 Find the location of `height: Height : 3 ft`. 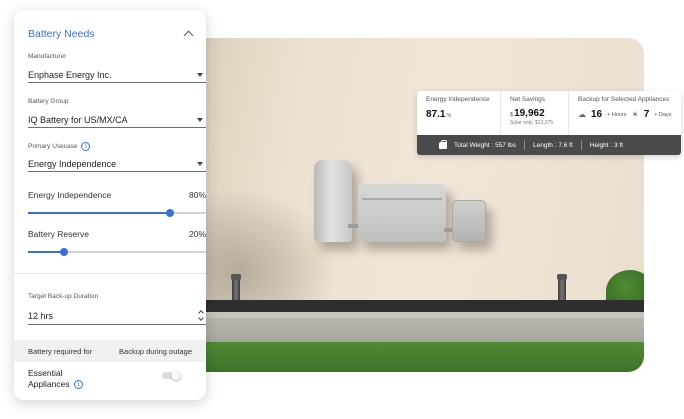

height: Height : 3 ft is located at coordinates (606, 145).